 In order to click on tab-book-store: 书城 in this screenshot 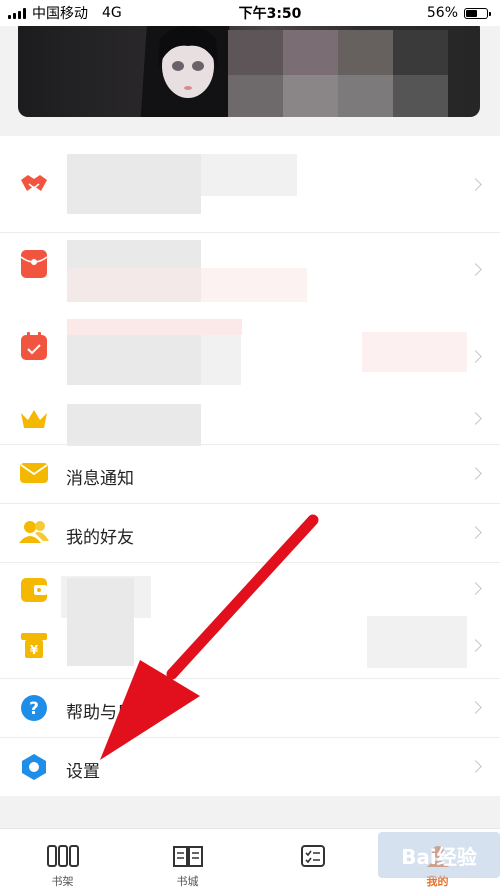, I will do `click(187, 859)`.